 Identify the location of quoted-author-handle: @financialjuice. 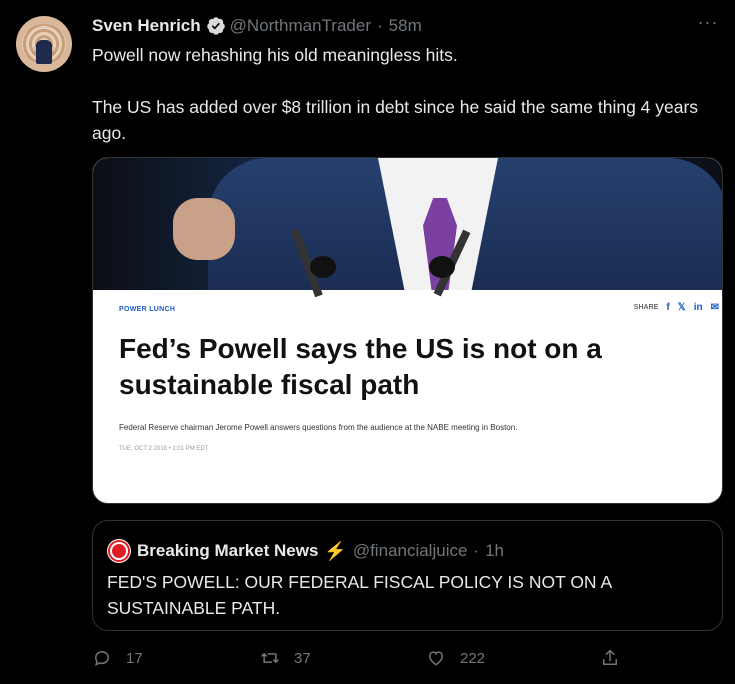
(410, 550).